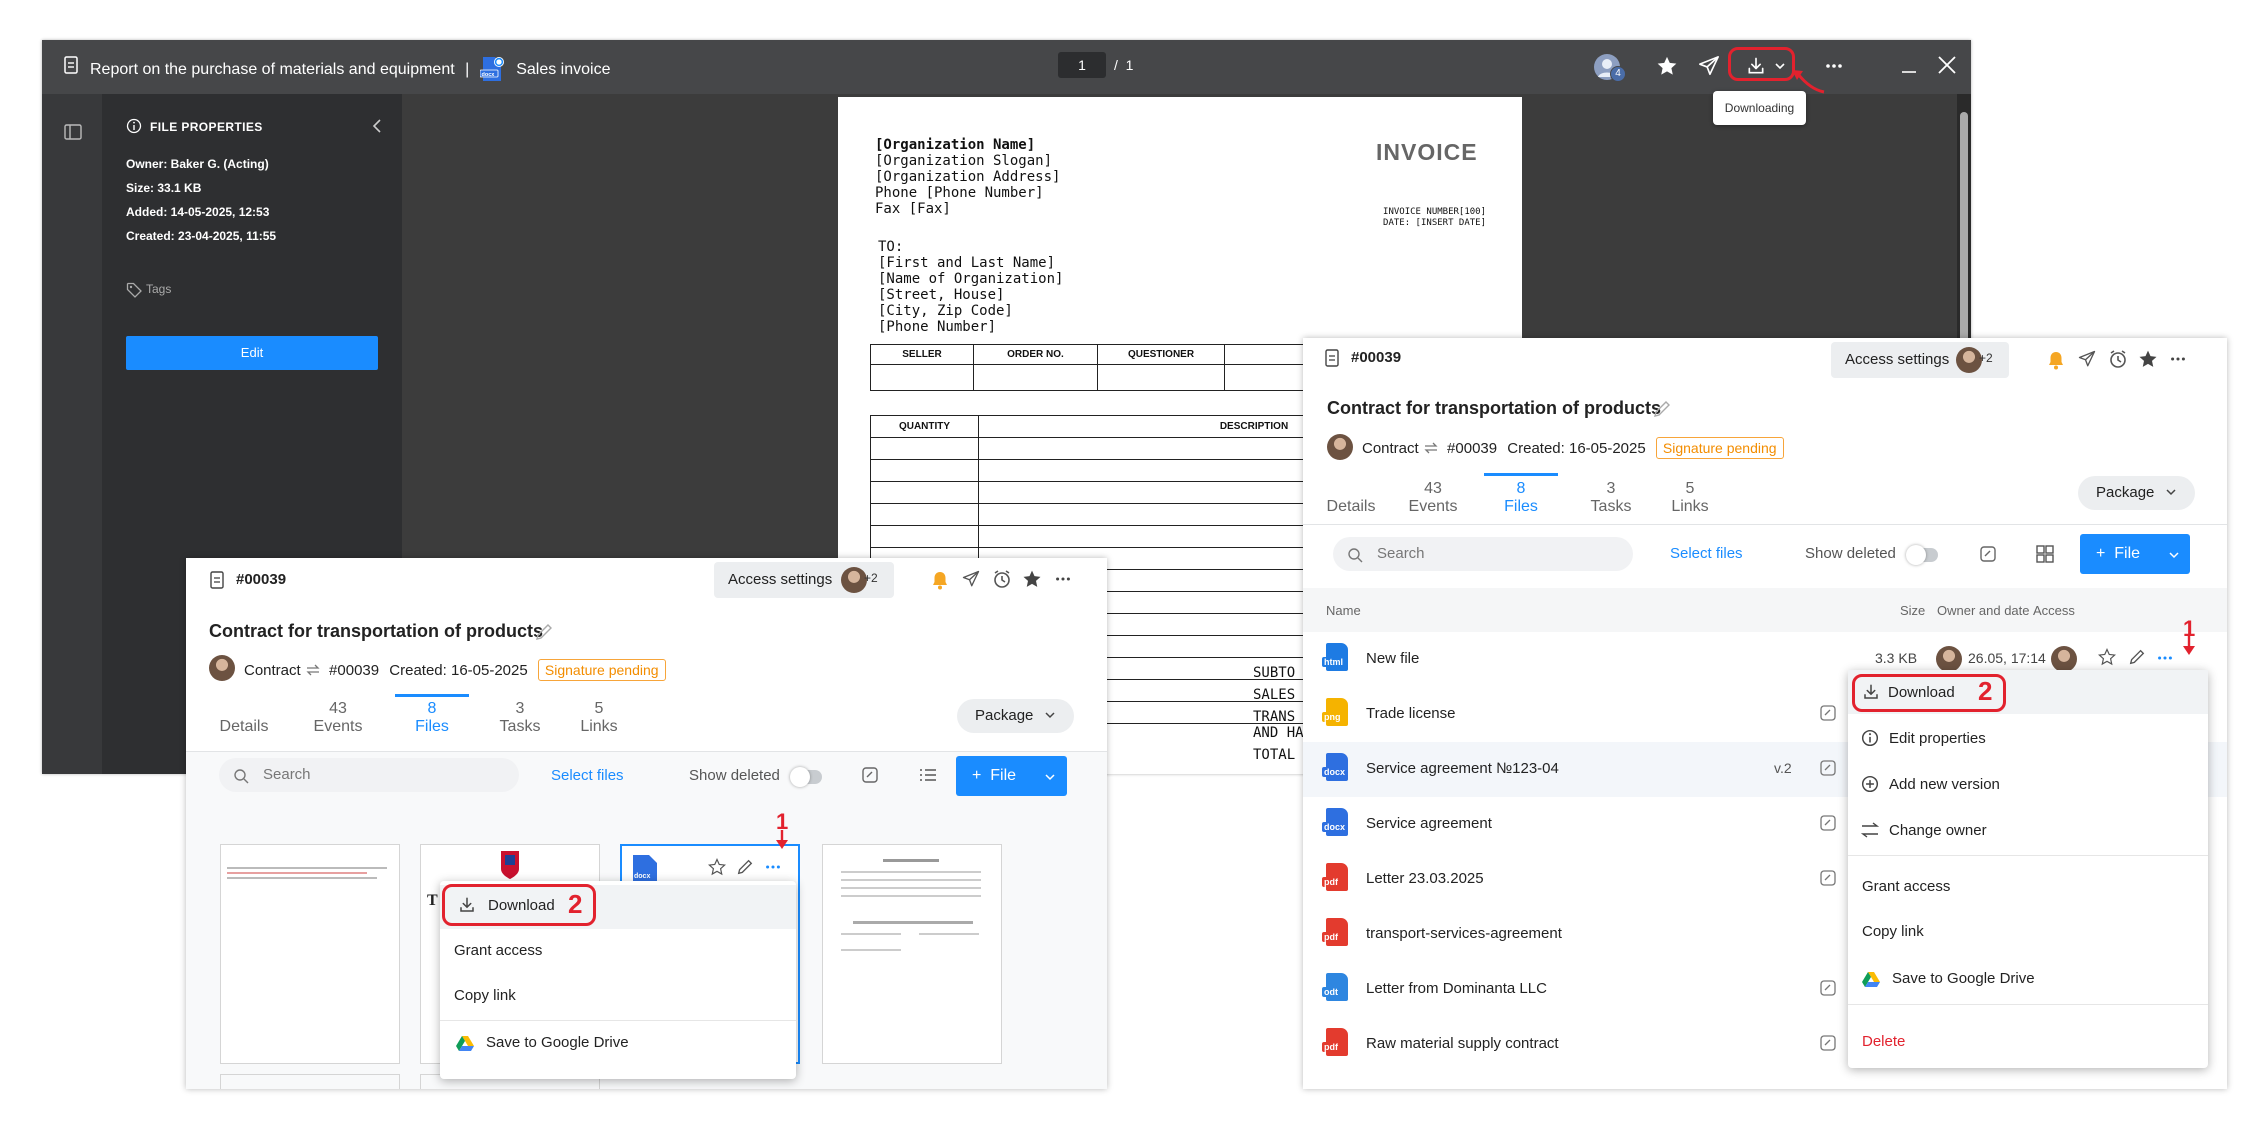 The width and height of the screenshot is (2255, 1124). Describe the element at coordinates (1335, 987) in the screenshot. I see `odt-file-icon: odt` at that location.